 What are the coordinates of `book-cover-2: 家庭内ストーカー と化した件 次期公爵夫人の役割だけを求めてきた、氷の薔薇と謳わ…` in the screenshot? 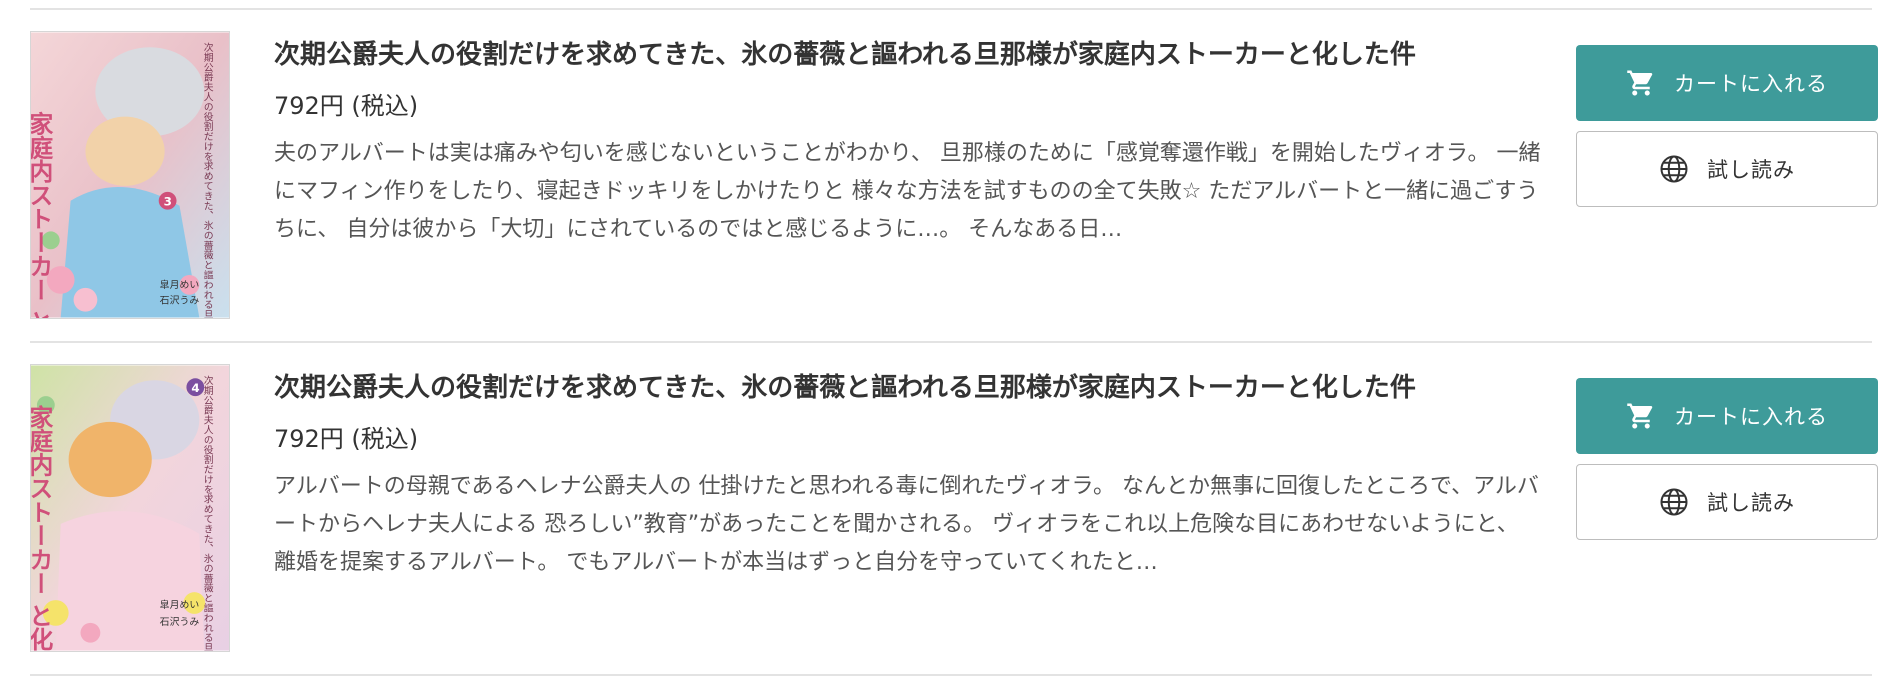 It's located at (130, 508).